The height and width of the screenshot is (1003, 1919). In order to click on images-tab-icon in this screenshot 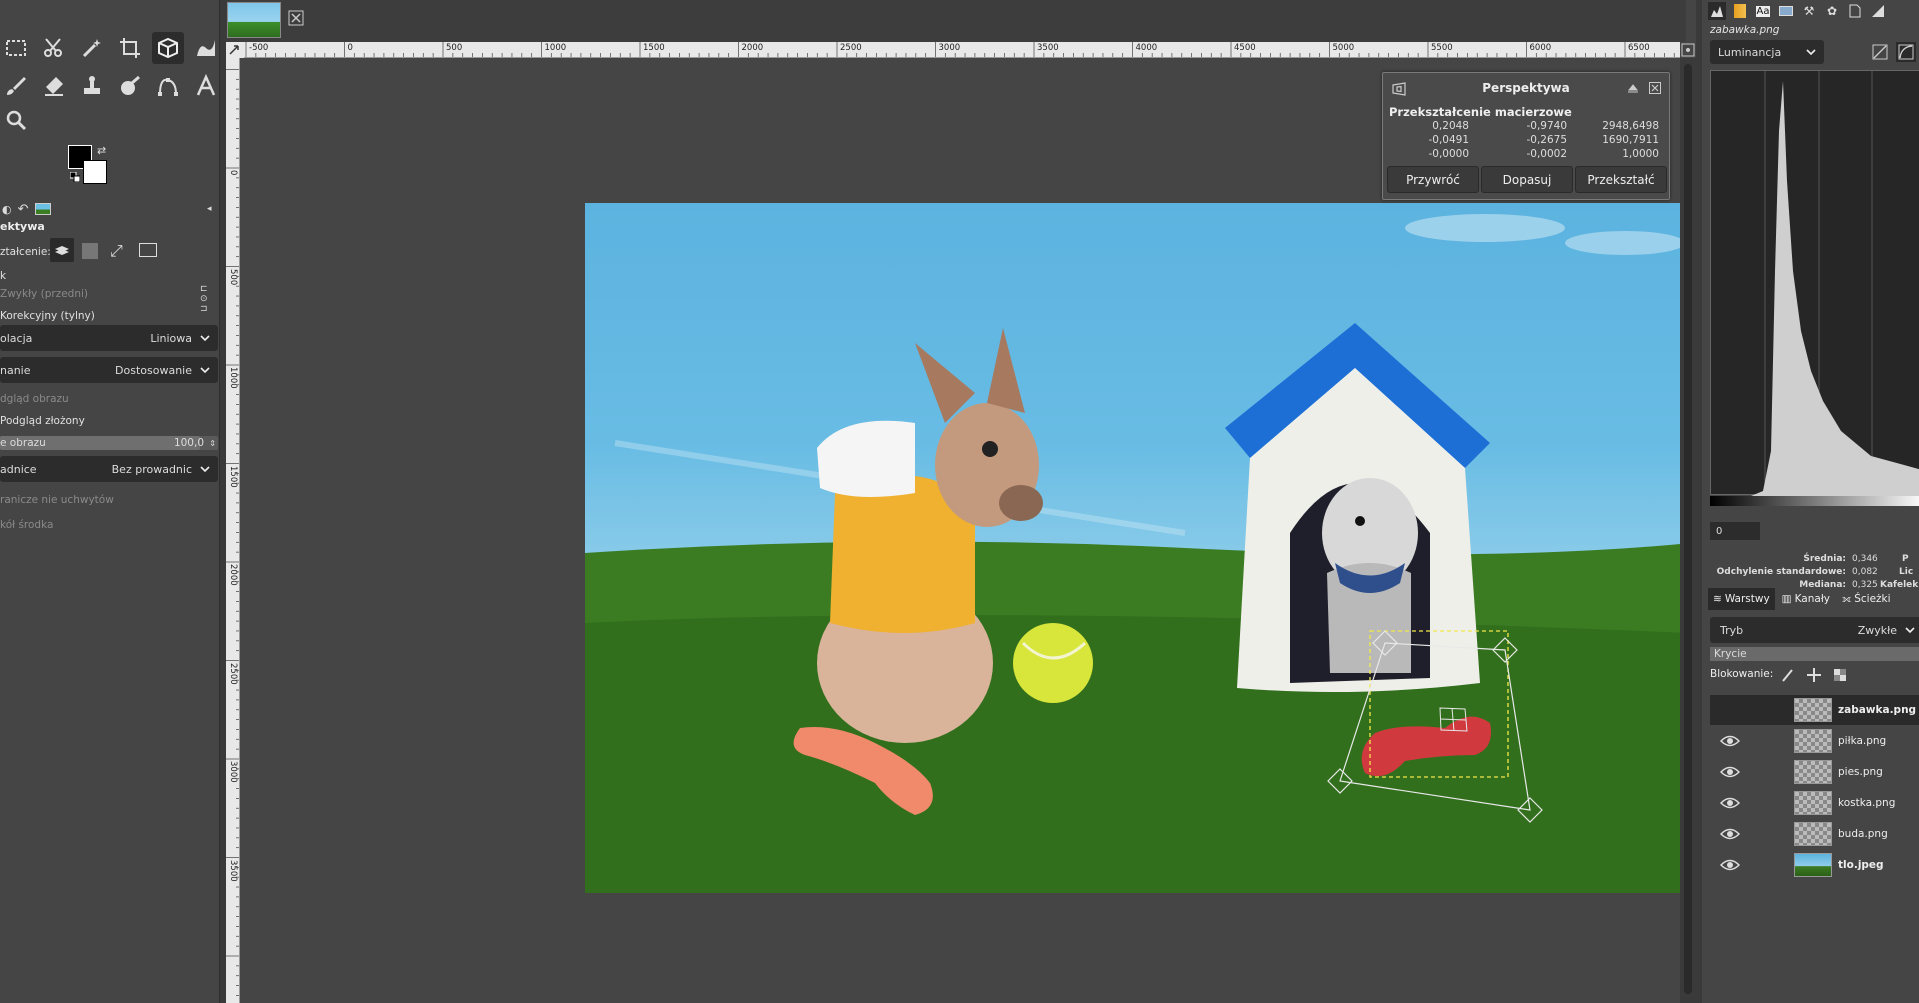, I will do `click(42, 209)`.